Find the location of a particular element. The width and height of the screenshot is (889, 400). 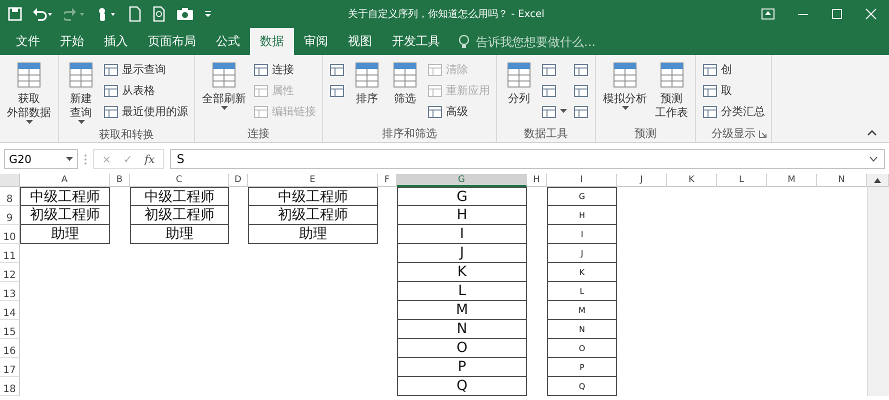

ribbon-tab: 数据 is located at coordinates (272, 41).